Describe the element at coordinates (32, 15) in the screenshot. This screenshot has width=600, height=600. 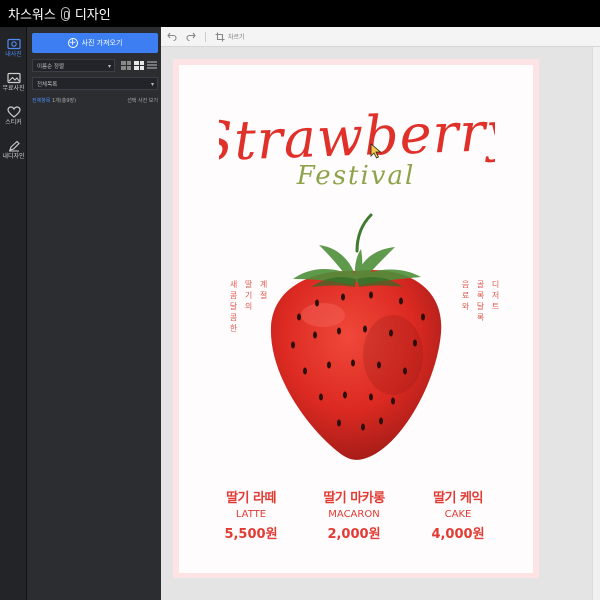
I see `app-title: 차스워스` at that location.